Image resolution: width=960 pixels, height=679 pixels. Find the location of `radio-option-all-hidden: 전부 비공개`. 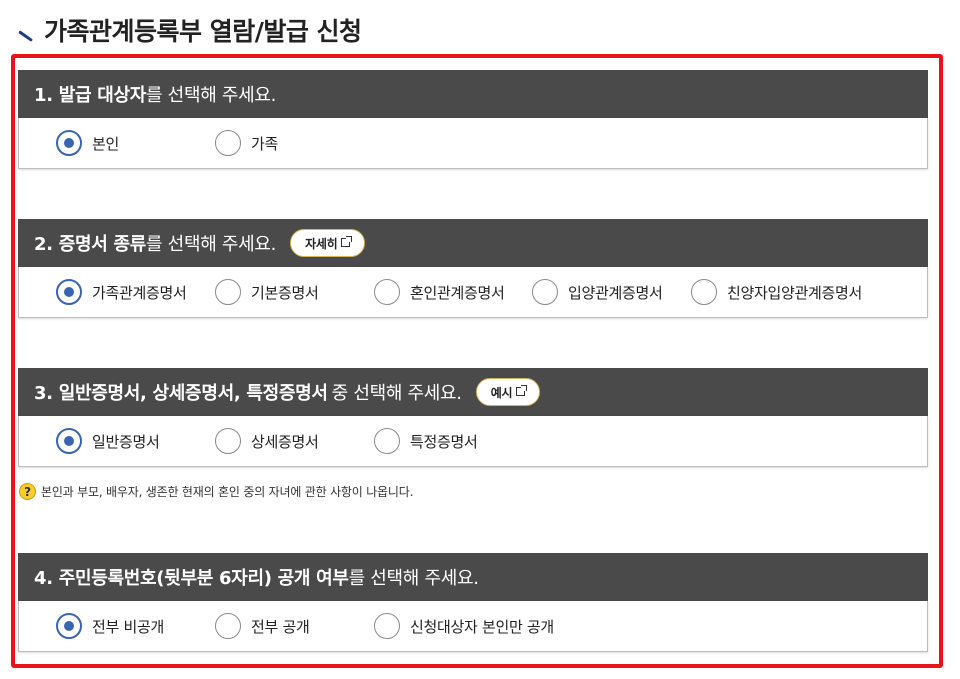

radio-option-all-hidden: 전부 비공개 is located at coordinates (110, 626).